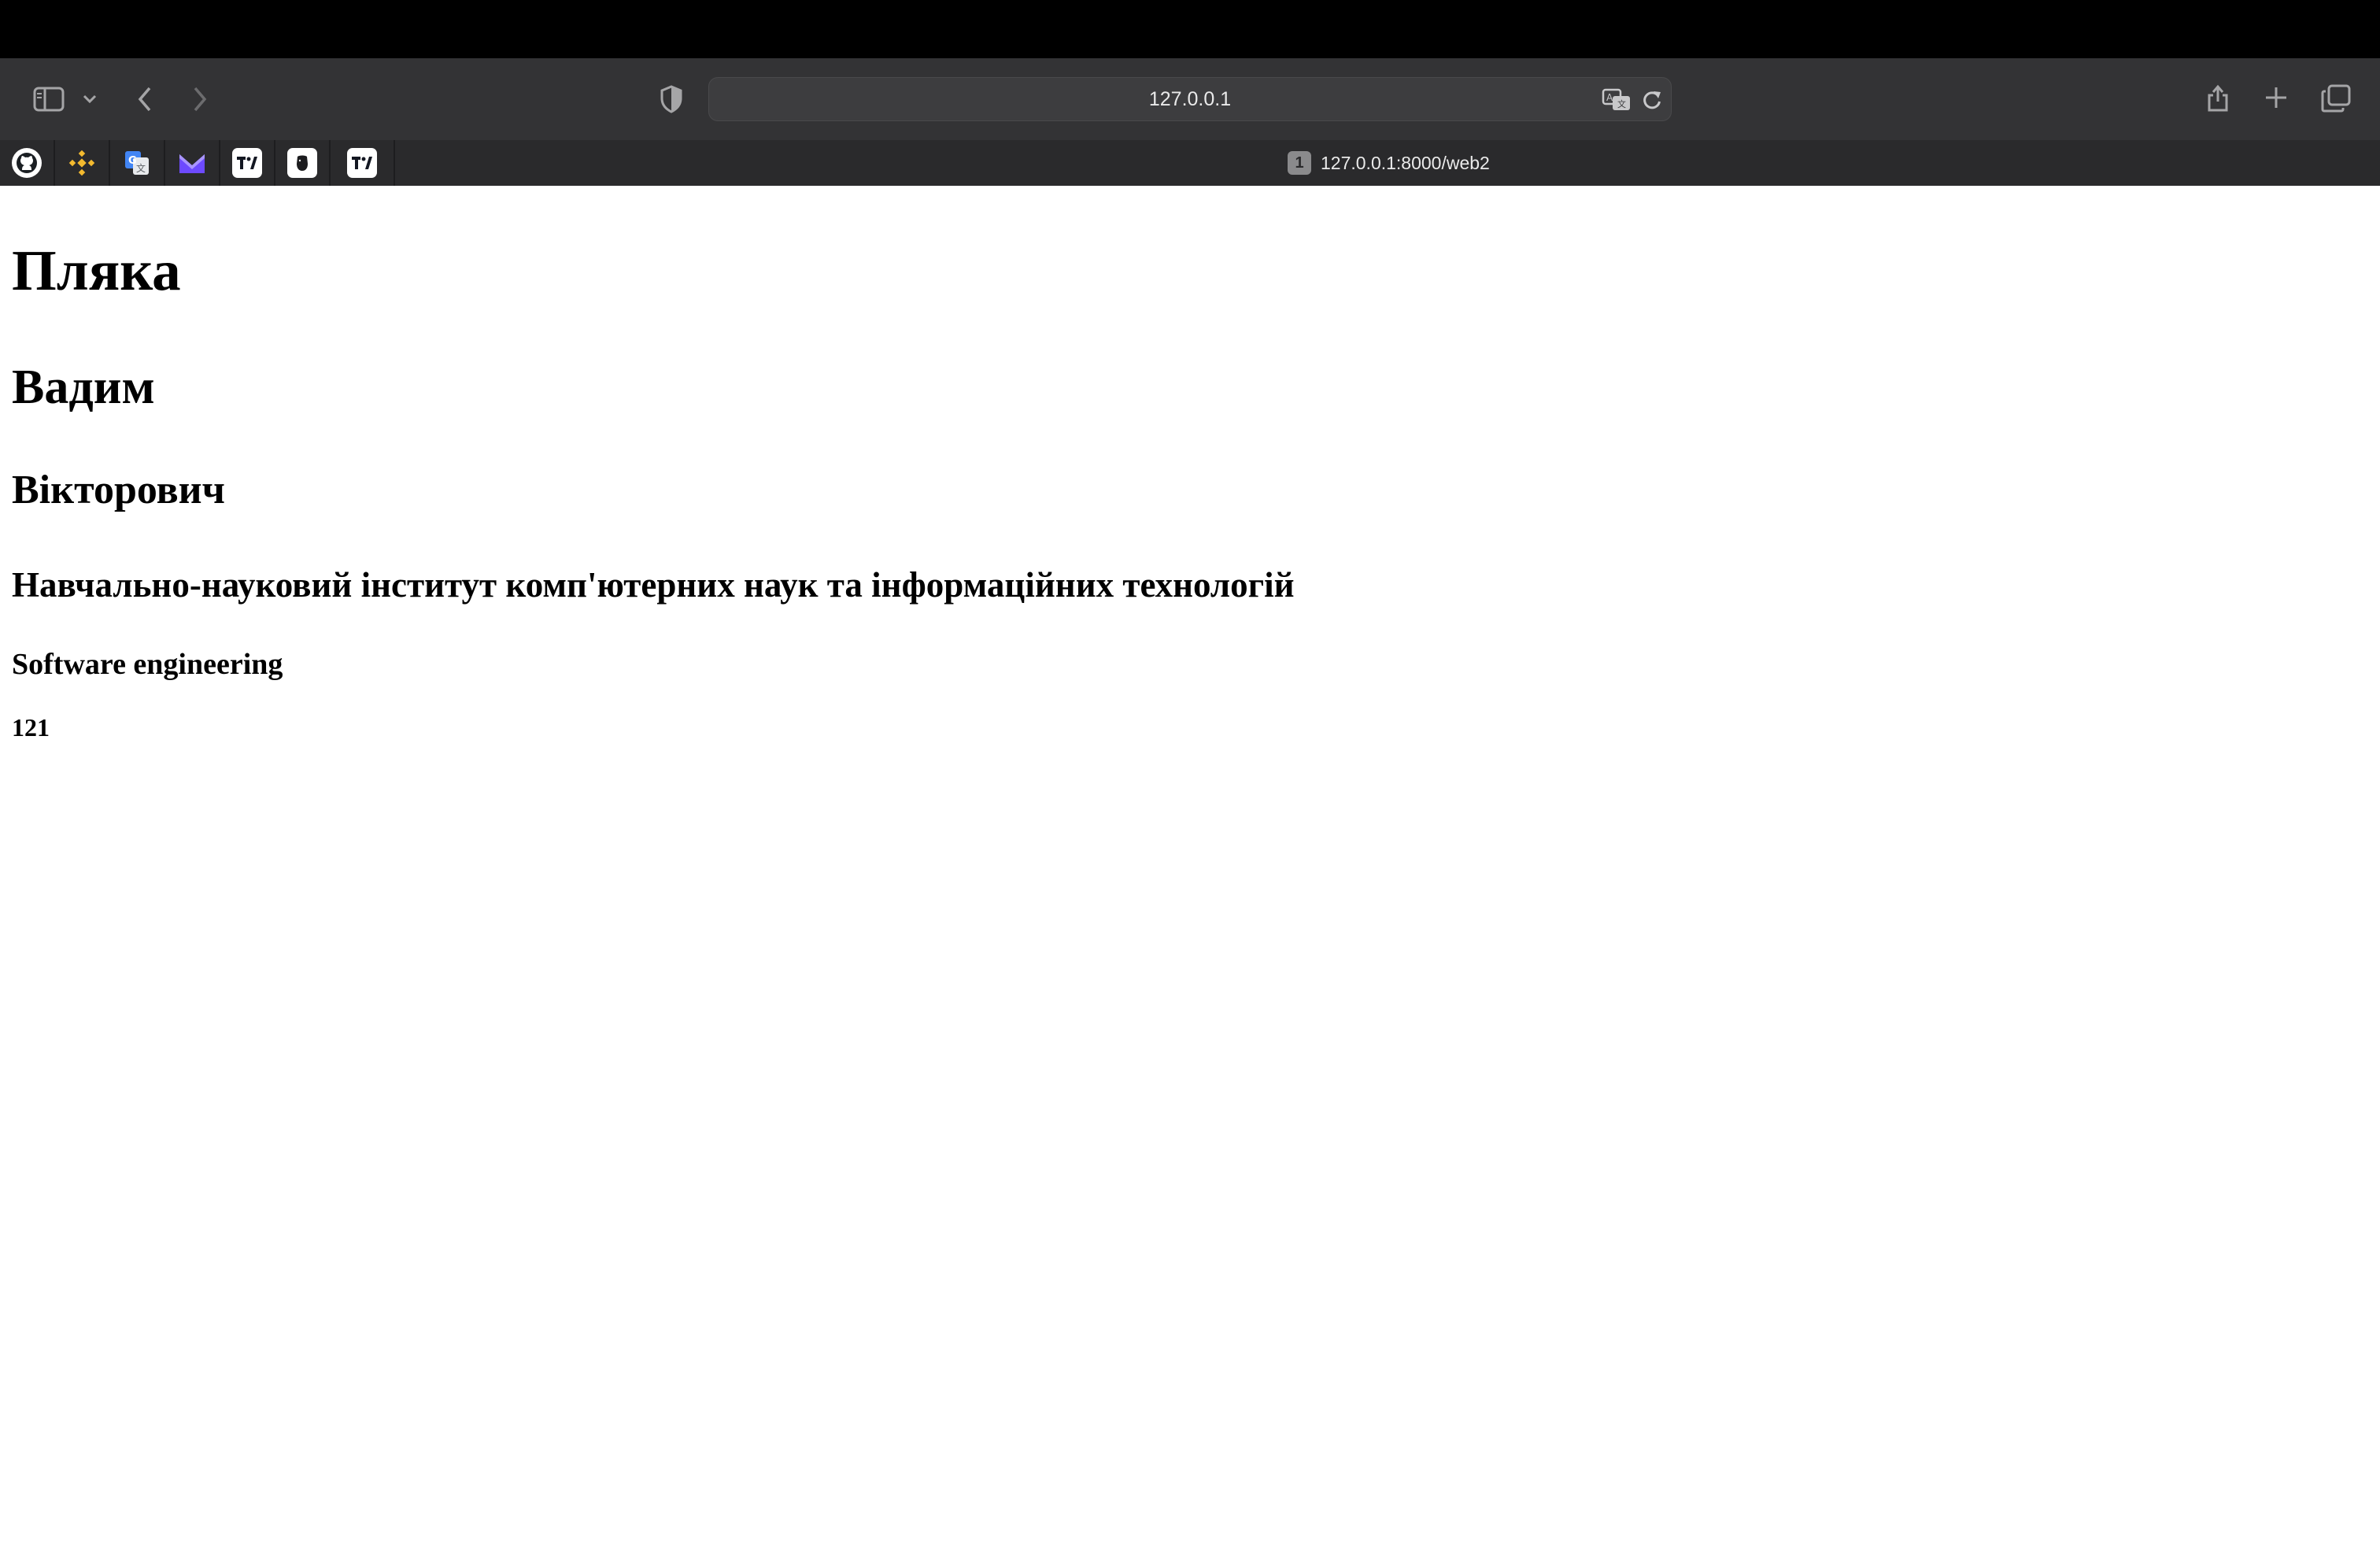  I want to click on translate-icon: A文, so click(1617, 100).